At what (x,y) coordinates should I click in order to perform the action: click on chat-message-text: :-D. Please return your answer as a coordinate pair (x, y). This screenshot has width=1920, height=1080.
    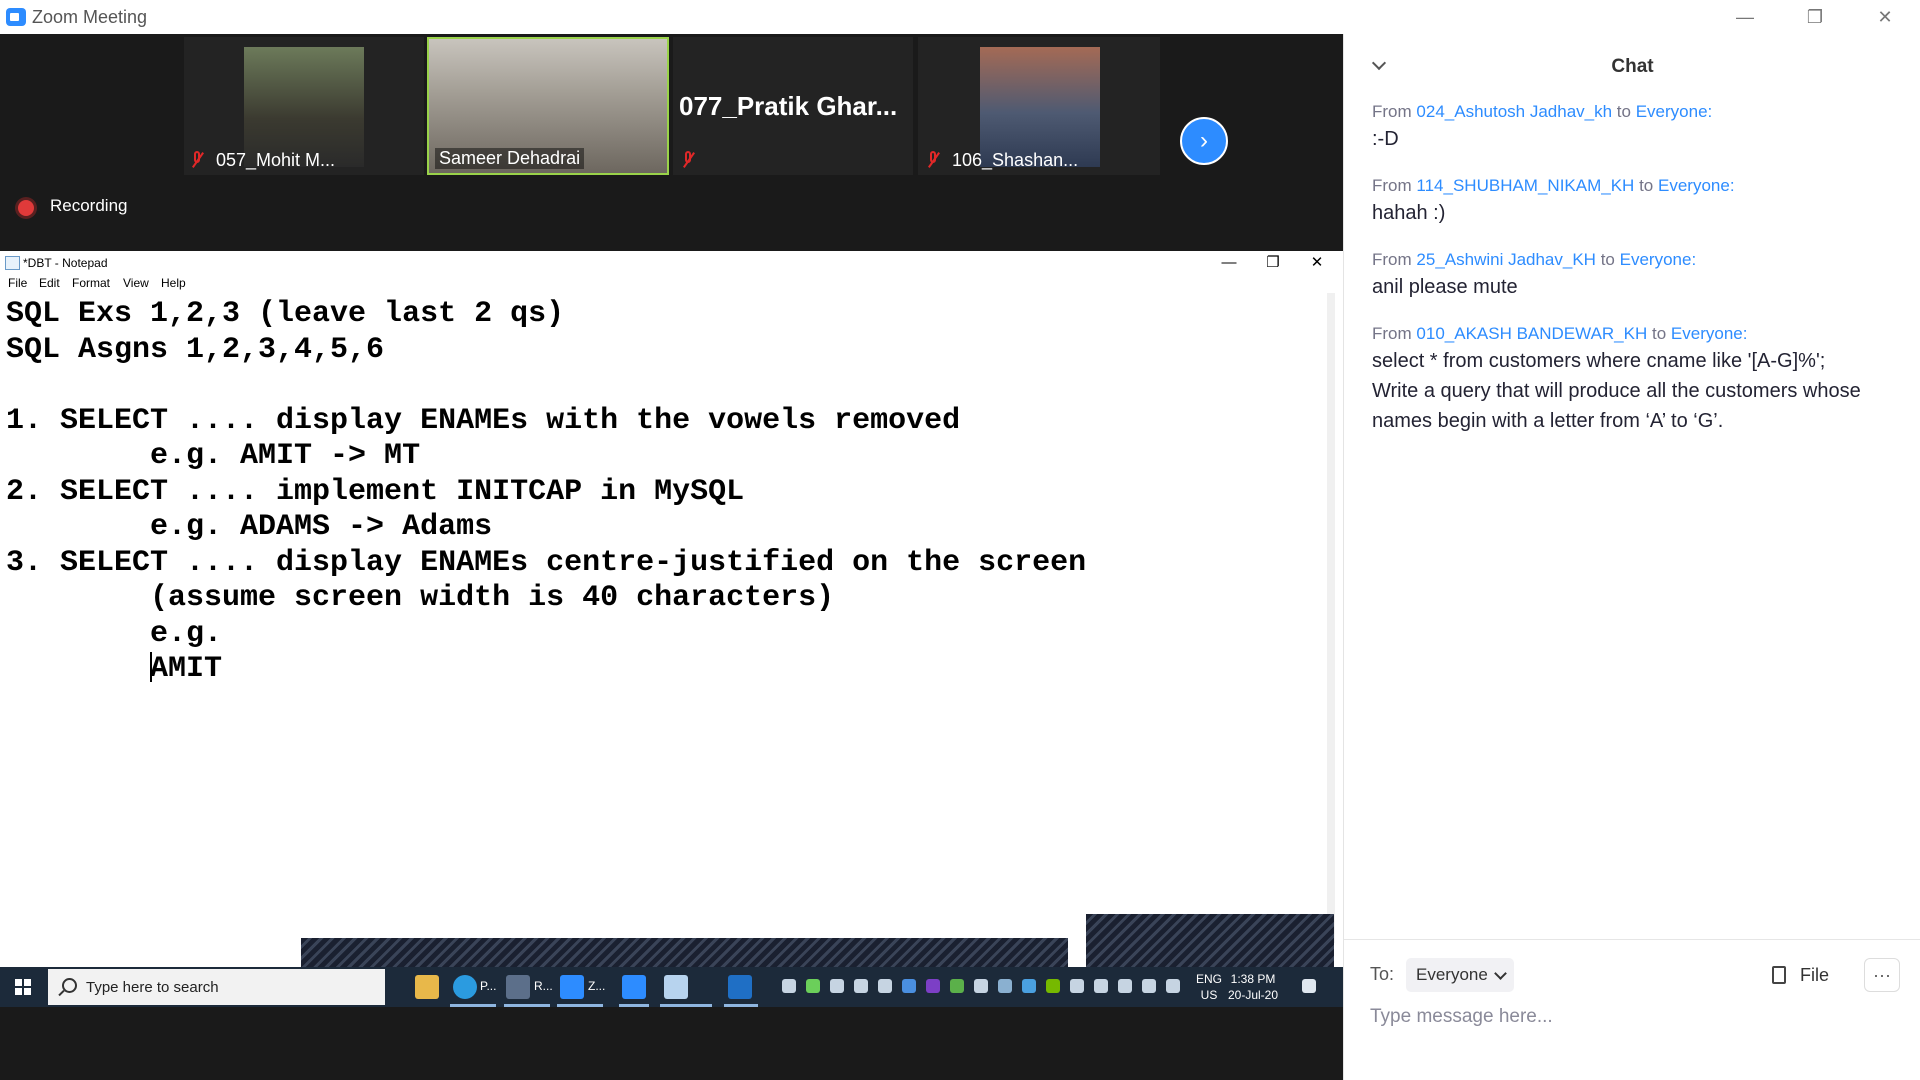
    Looking at the image, I should click on (1385, 139).